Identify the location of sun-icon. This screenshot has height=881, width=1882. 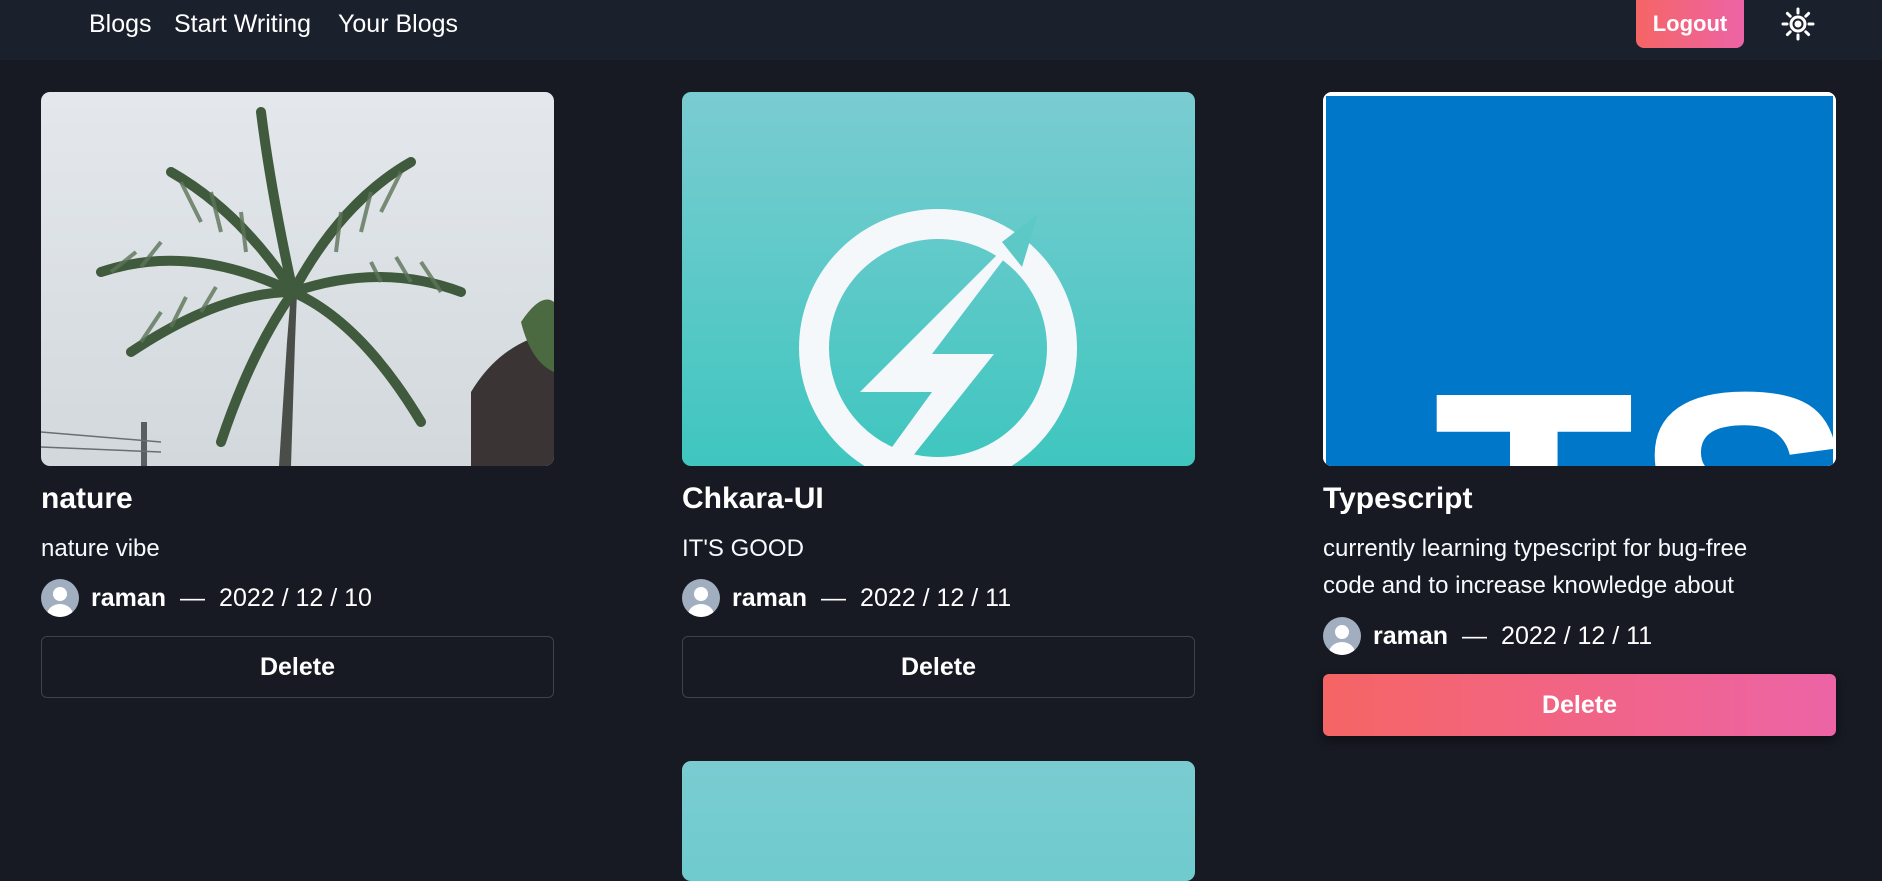
(1798, 24).